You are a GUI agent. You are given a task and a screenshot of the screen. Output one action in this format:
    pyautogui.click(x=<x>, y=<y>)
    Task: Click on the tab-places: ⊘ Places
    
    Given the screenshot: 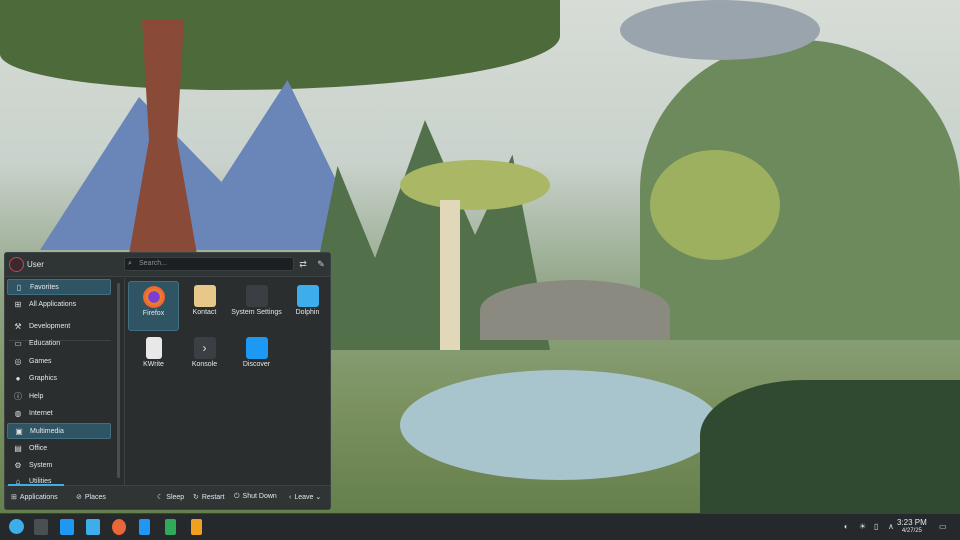 What is the action you would take?
    pyautogui.click(x=91, y=497)
    